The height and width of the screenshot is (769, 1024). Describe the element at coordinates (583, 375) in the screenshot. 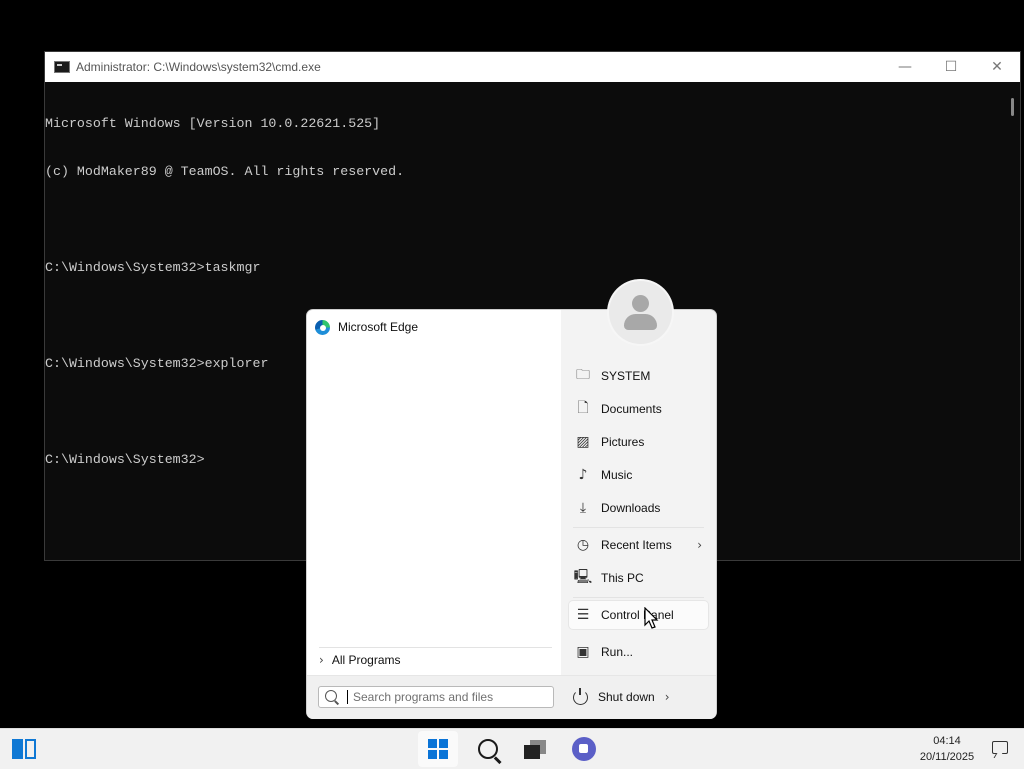

I see `user-folder-icon: 🗀` at that location.